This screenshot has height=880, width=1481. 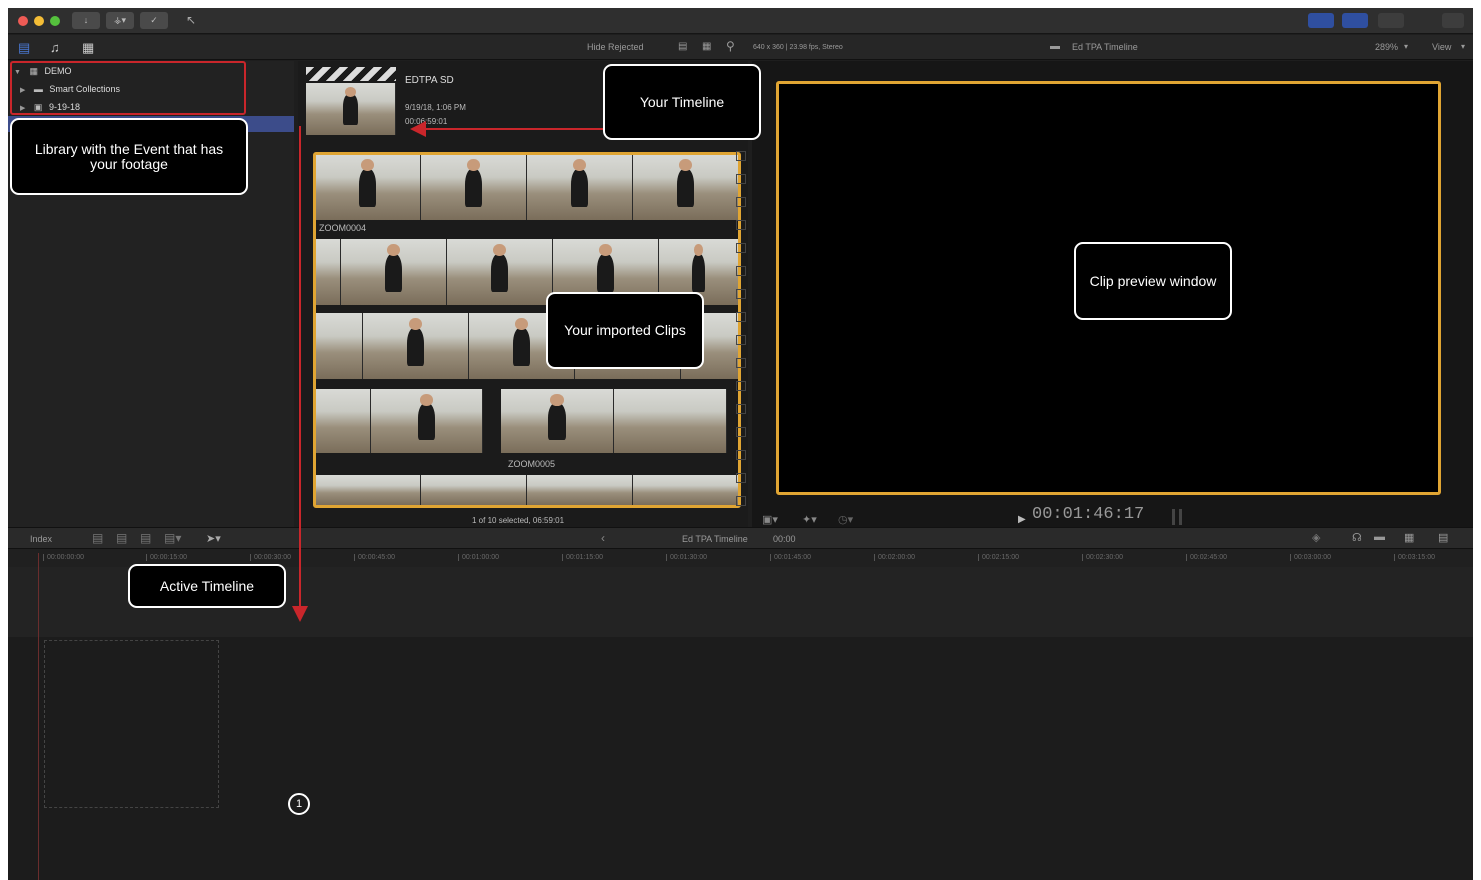 I want to click on search-icon: ⚲, so click(x=730, y=46).